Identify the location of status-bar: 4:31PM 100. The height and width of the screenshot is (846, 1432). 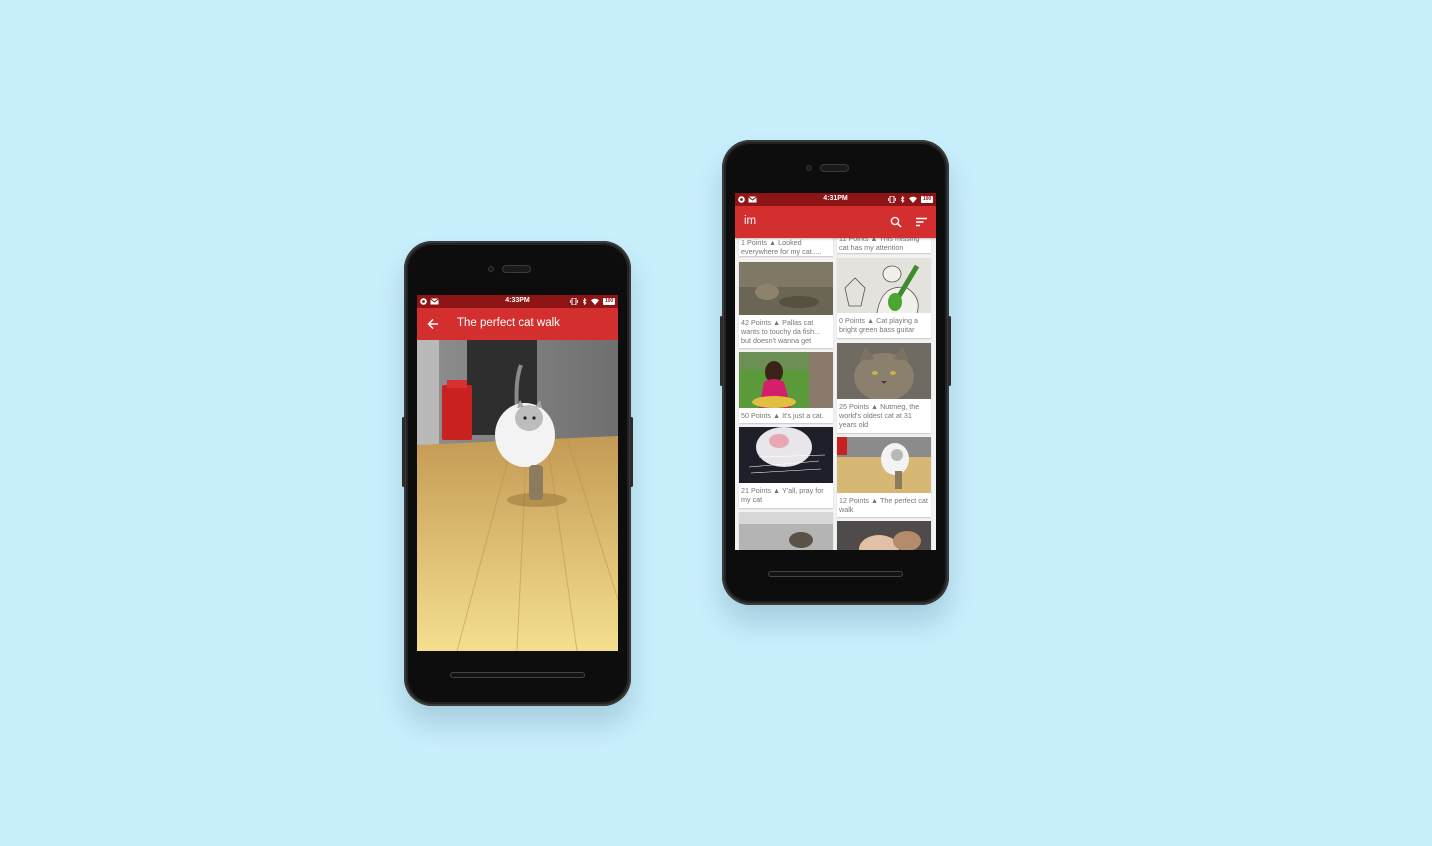
(835, 199).